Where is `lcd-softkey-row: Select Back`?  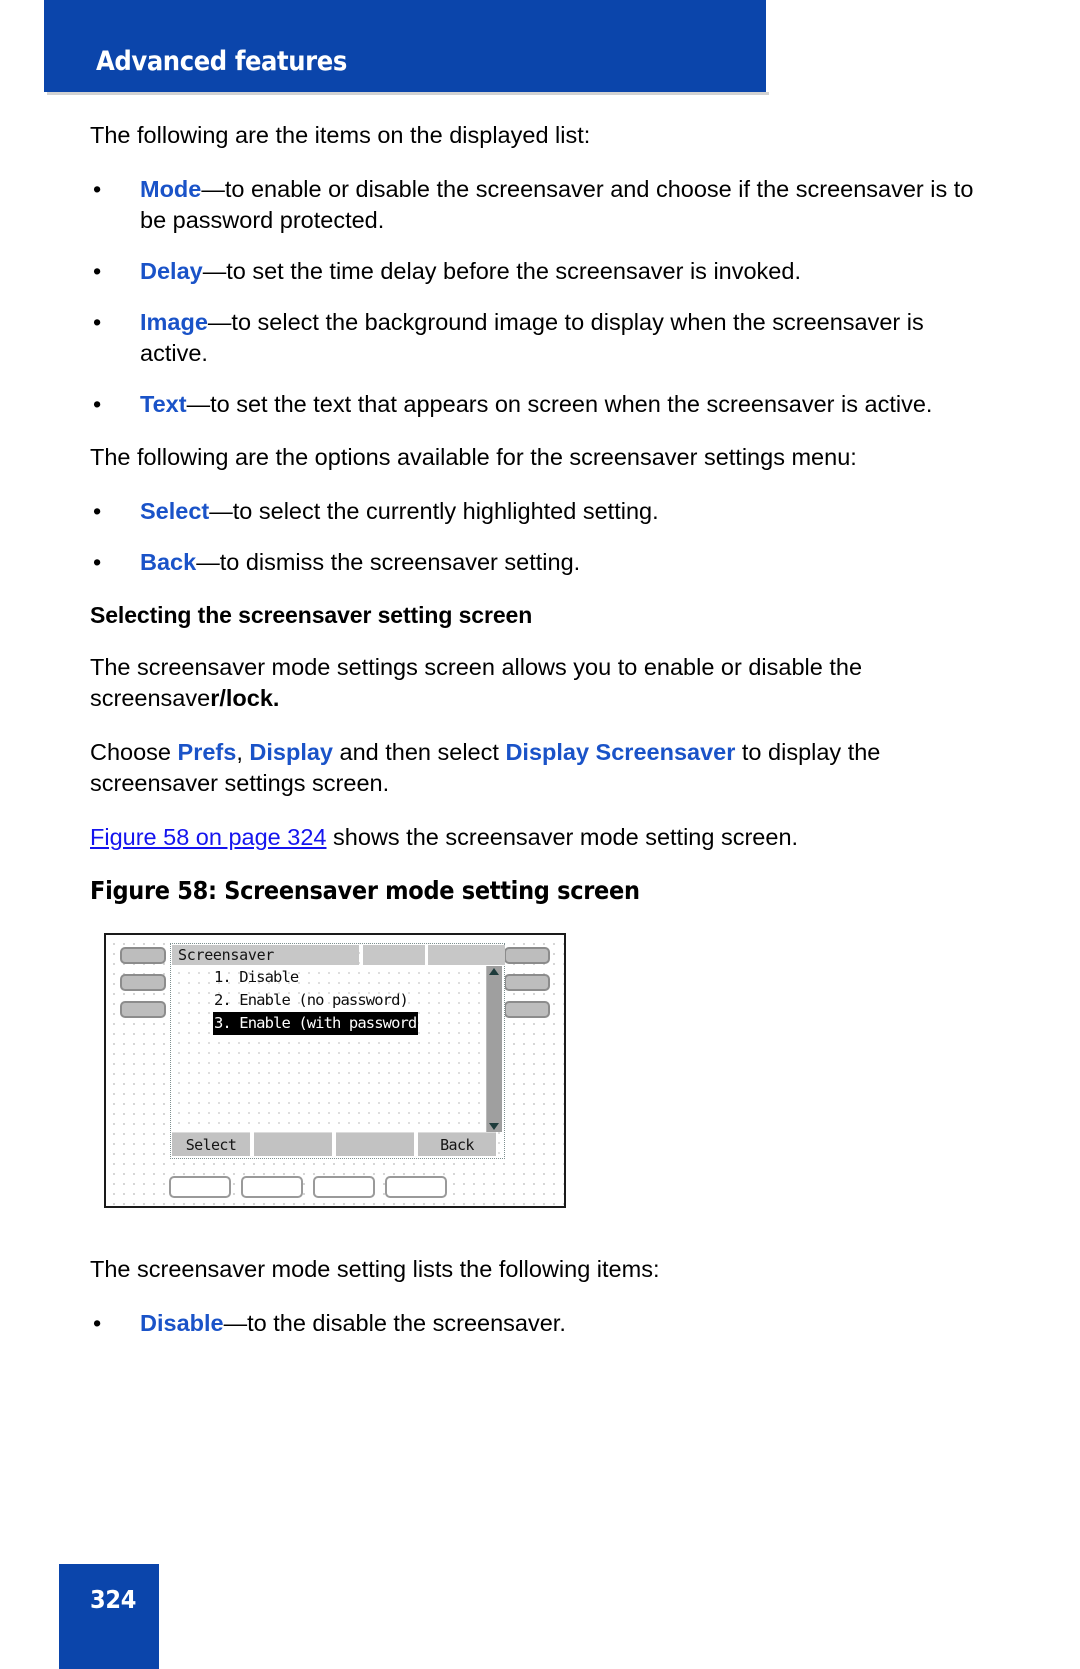
lcd-softkey-row: Select Back is located at coordinates (337, 1144).